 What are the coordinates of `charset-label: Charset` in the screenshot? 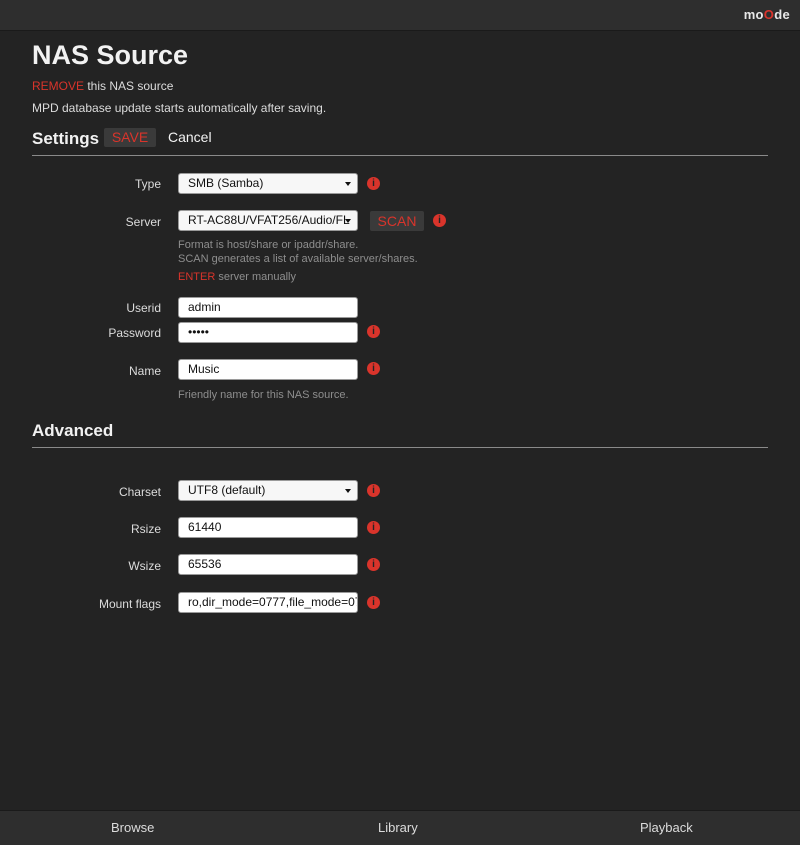 It's located at (139, 492).